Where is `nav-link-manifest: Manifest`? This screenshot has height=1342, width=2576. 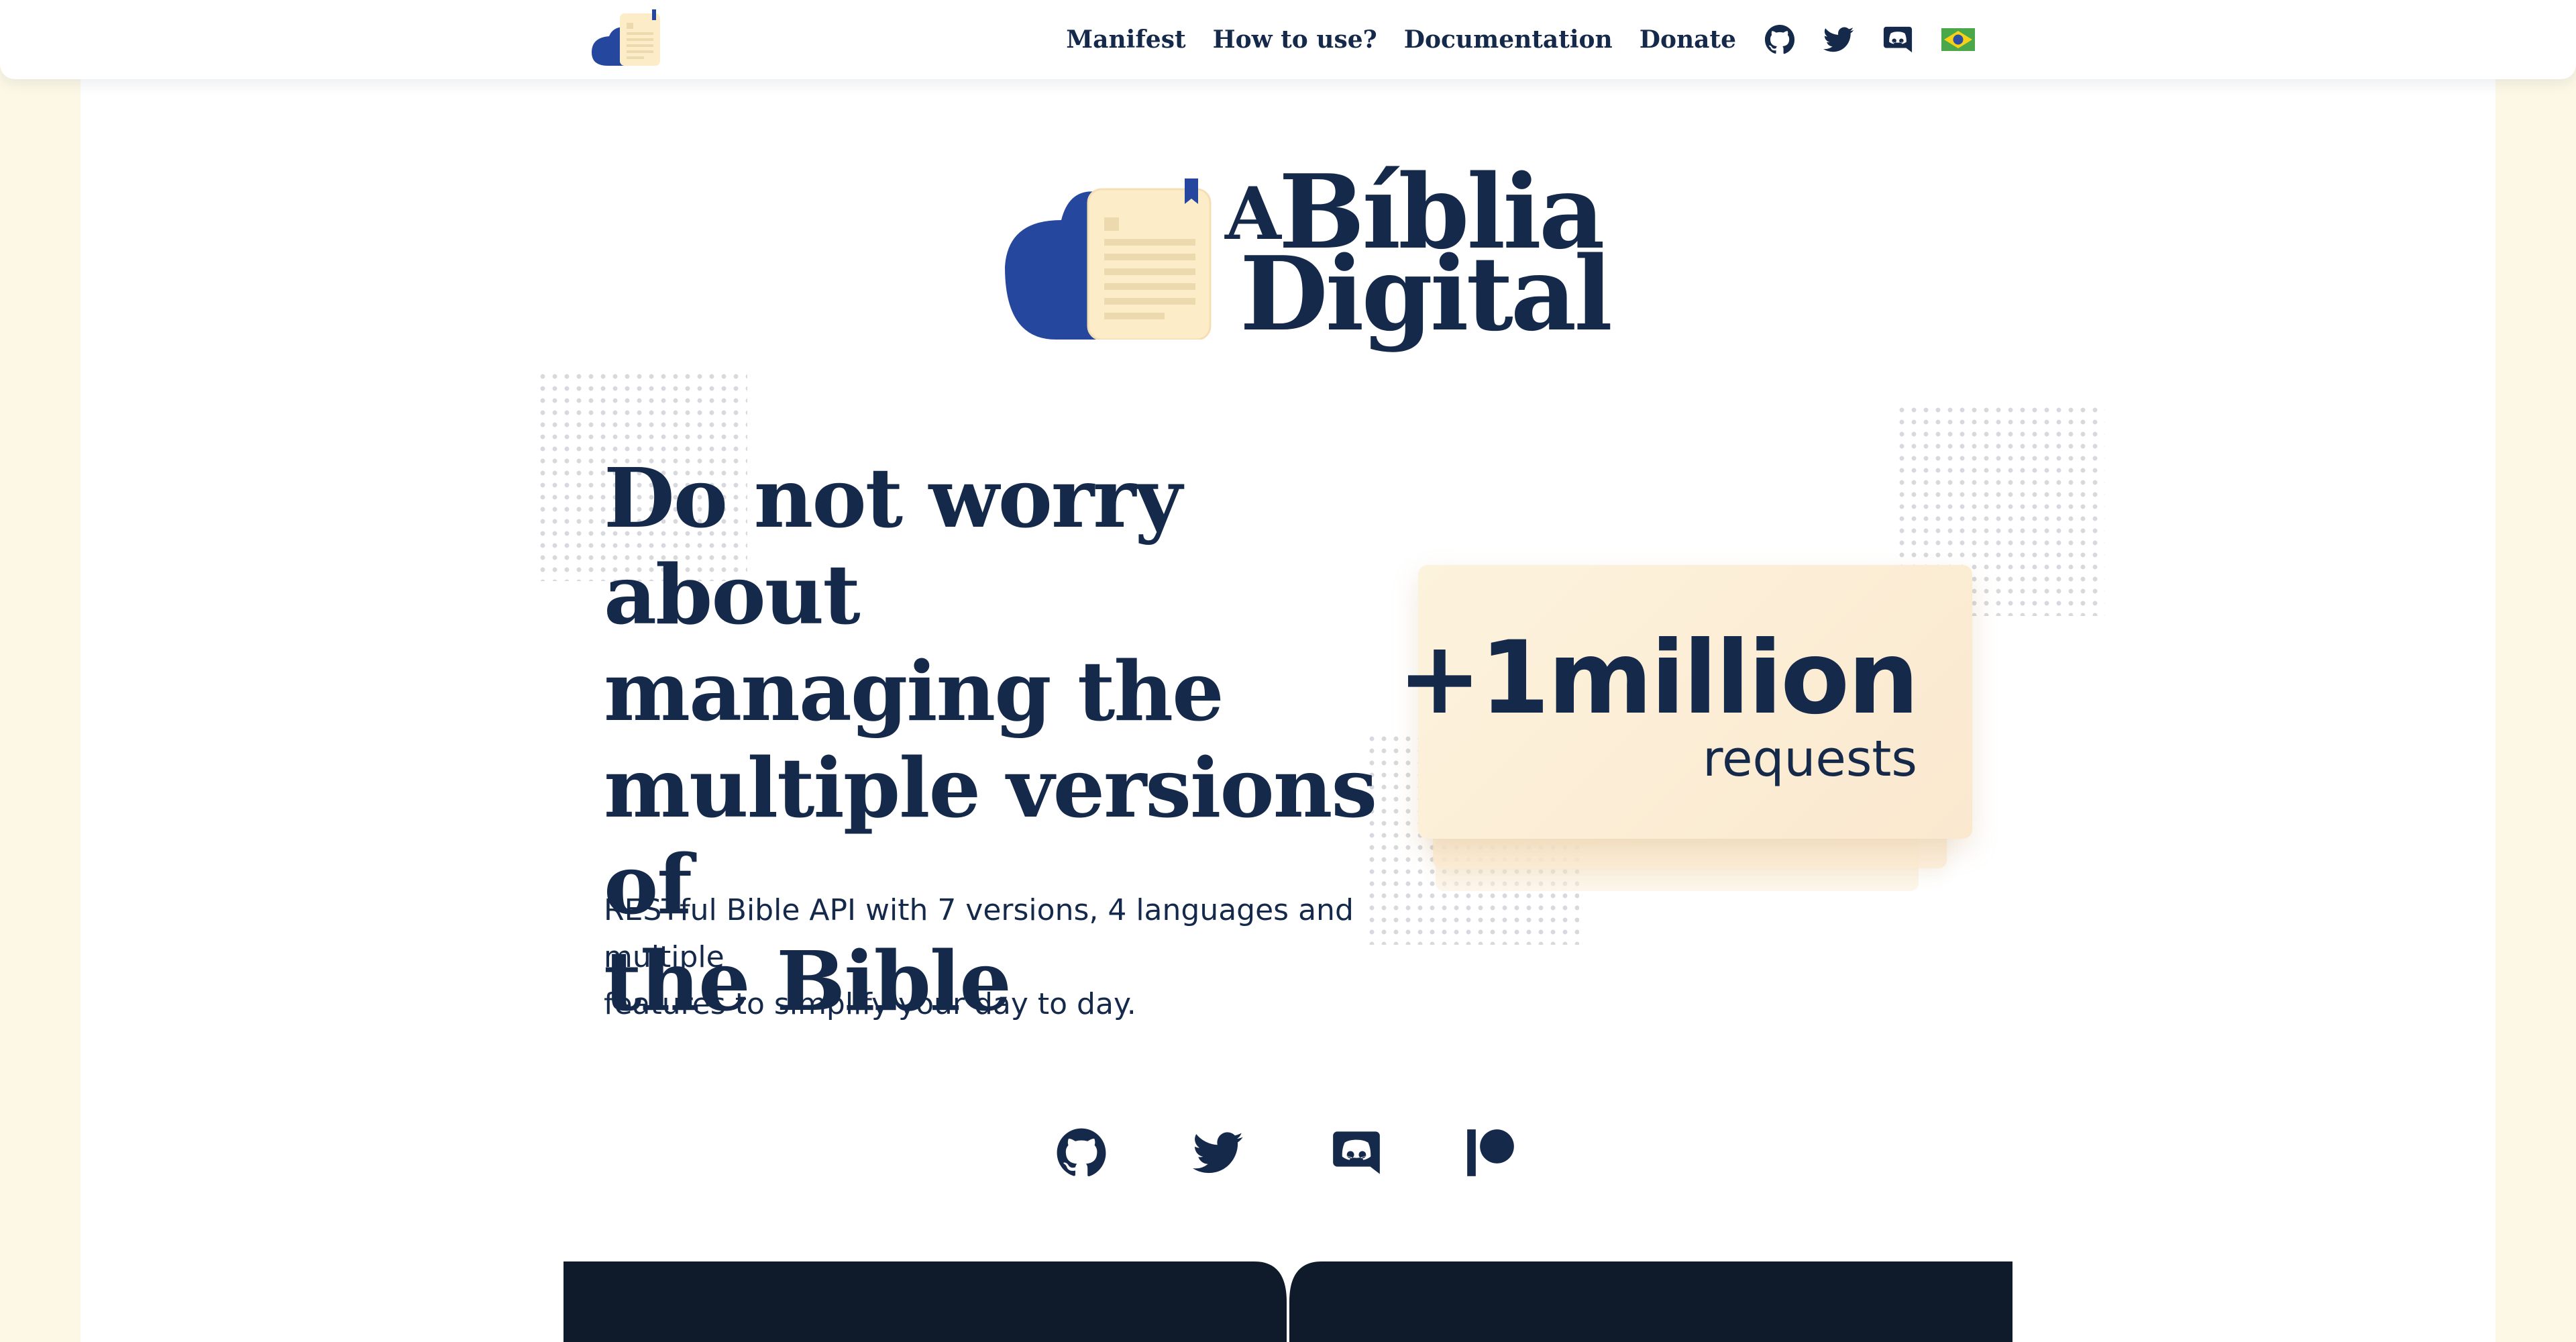
nav-link-manifest: Manifest is located at coordinates (1125, 40).